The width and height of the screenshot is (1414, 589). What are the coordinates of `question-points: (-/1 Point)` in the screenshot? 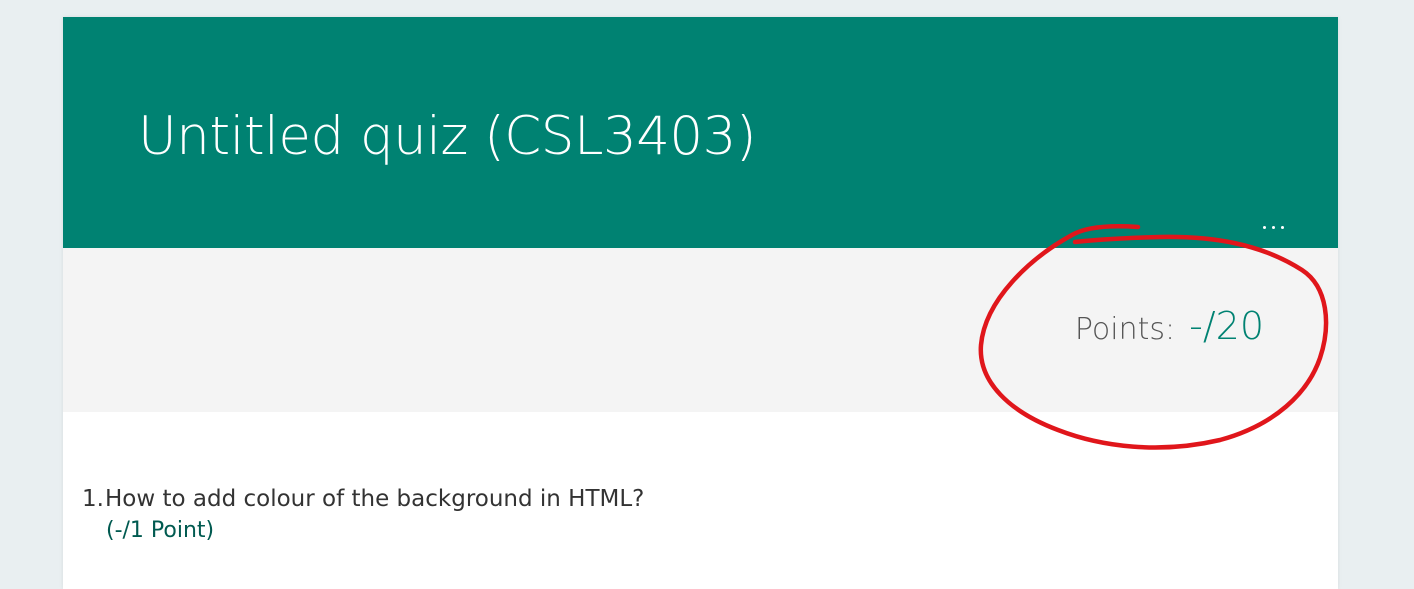 It's located at (160, 530).